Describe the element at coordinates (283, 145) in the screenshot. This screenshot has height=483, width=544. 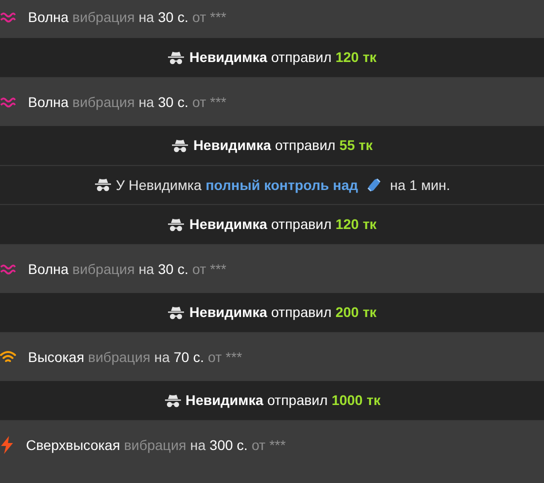
I see `tip-message: Невидимка отправил 55 тк` at that location.